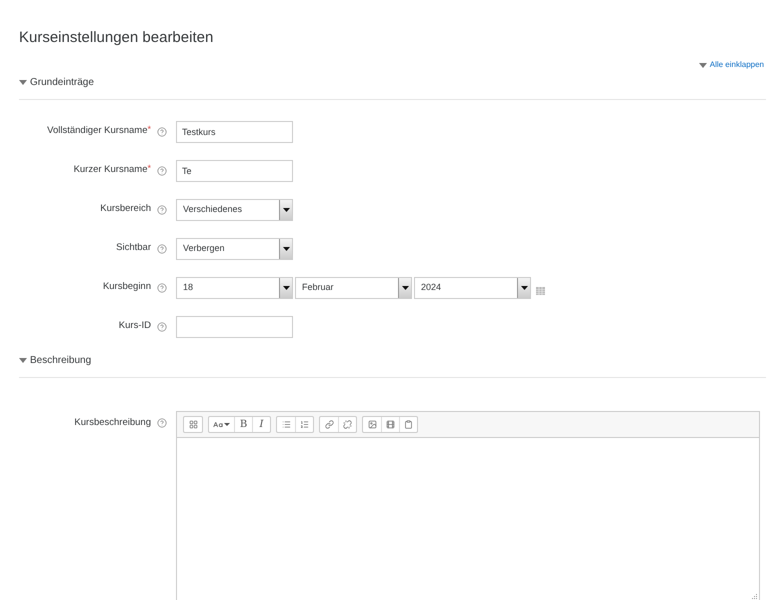  What do you see at coordinates (125, 209) in the screenshot?
I see `field-label: Kursbereich` at bounding box center [125, 209].